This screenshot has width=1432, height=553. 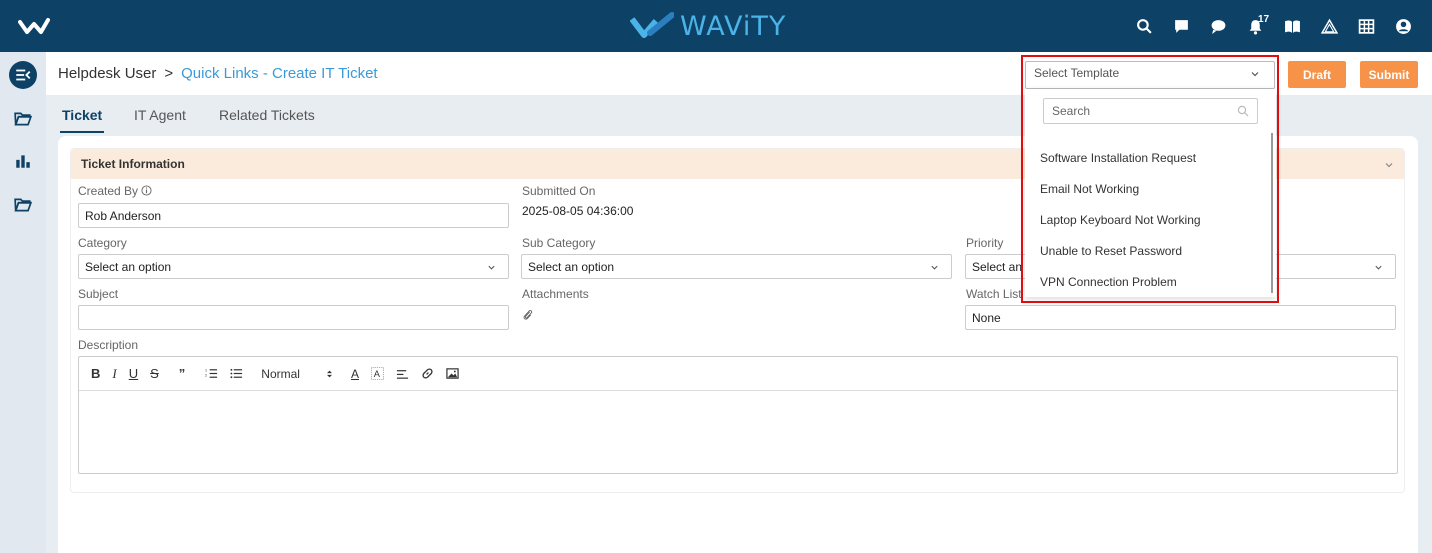 What do you see at coordinates (555, 294) in the screenshot?
I see `attachments-label: Attachments` at bounding box center [555, 294].